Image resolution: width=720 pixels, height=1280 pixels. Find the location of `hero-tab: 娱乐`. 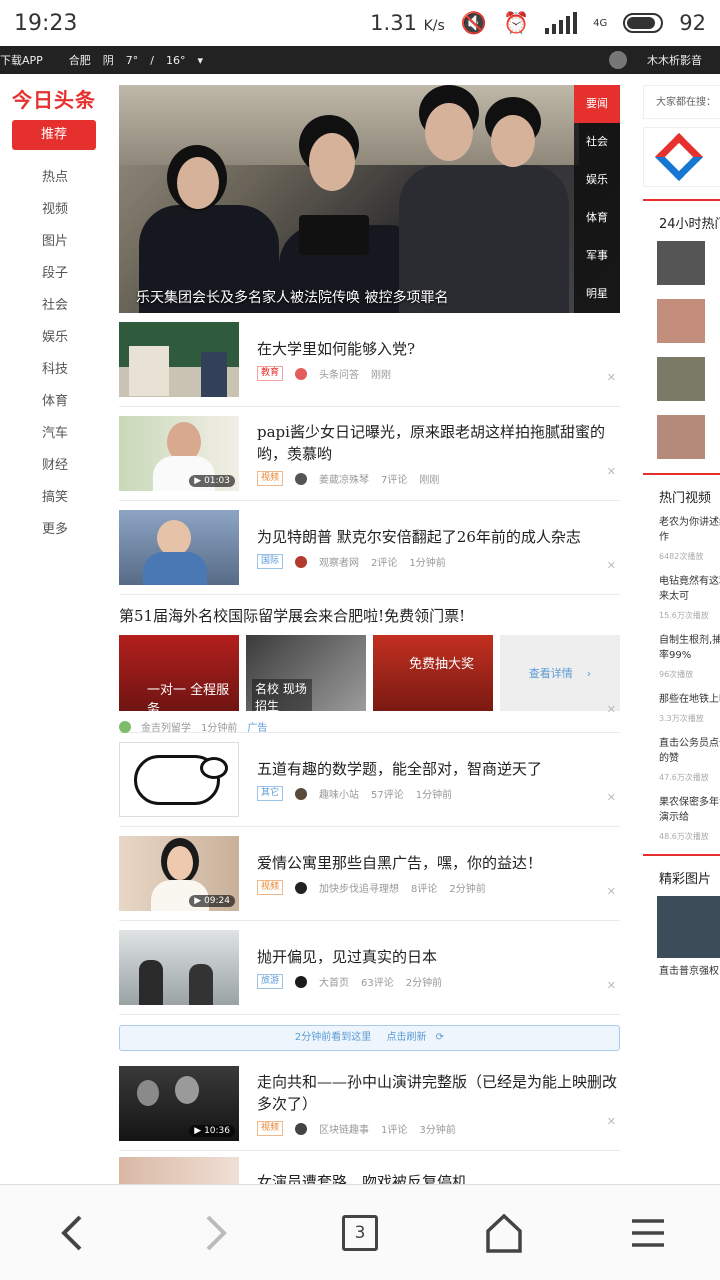

hero-tab: 娱乐 is located at coordinates (597, 180).